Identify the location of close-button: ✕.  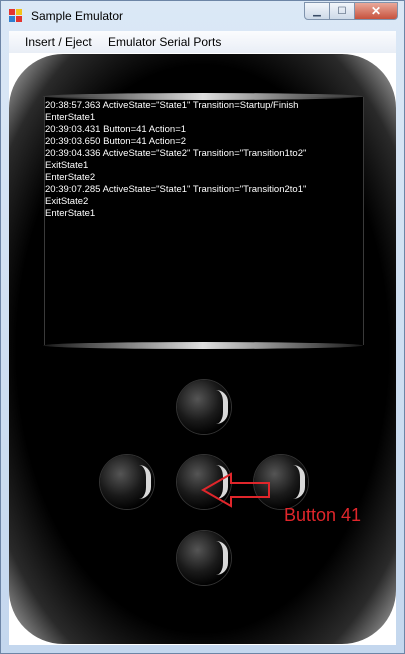
(376, 11).